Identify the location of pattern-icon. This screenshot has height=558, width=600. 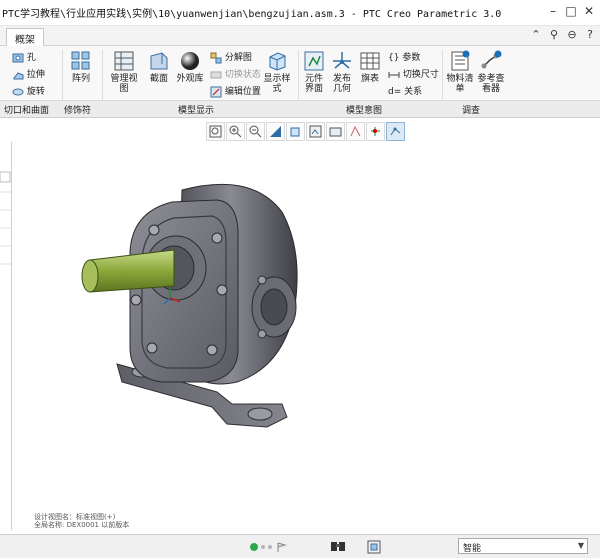
(80, 60).